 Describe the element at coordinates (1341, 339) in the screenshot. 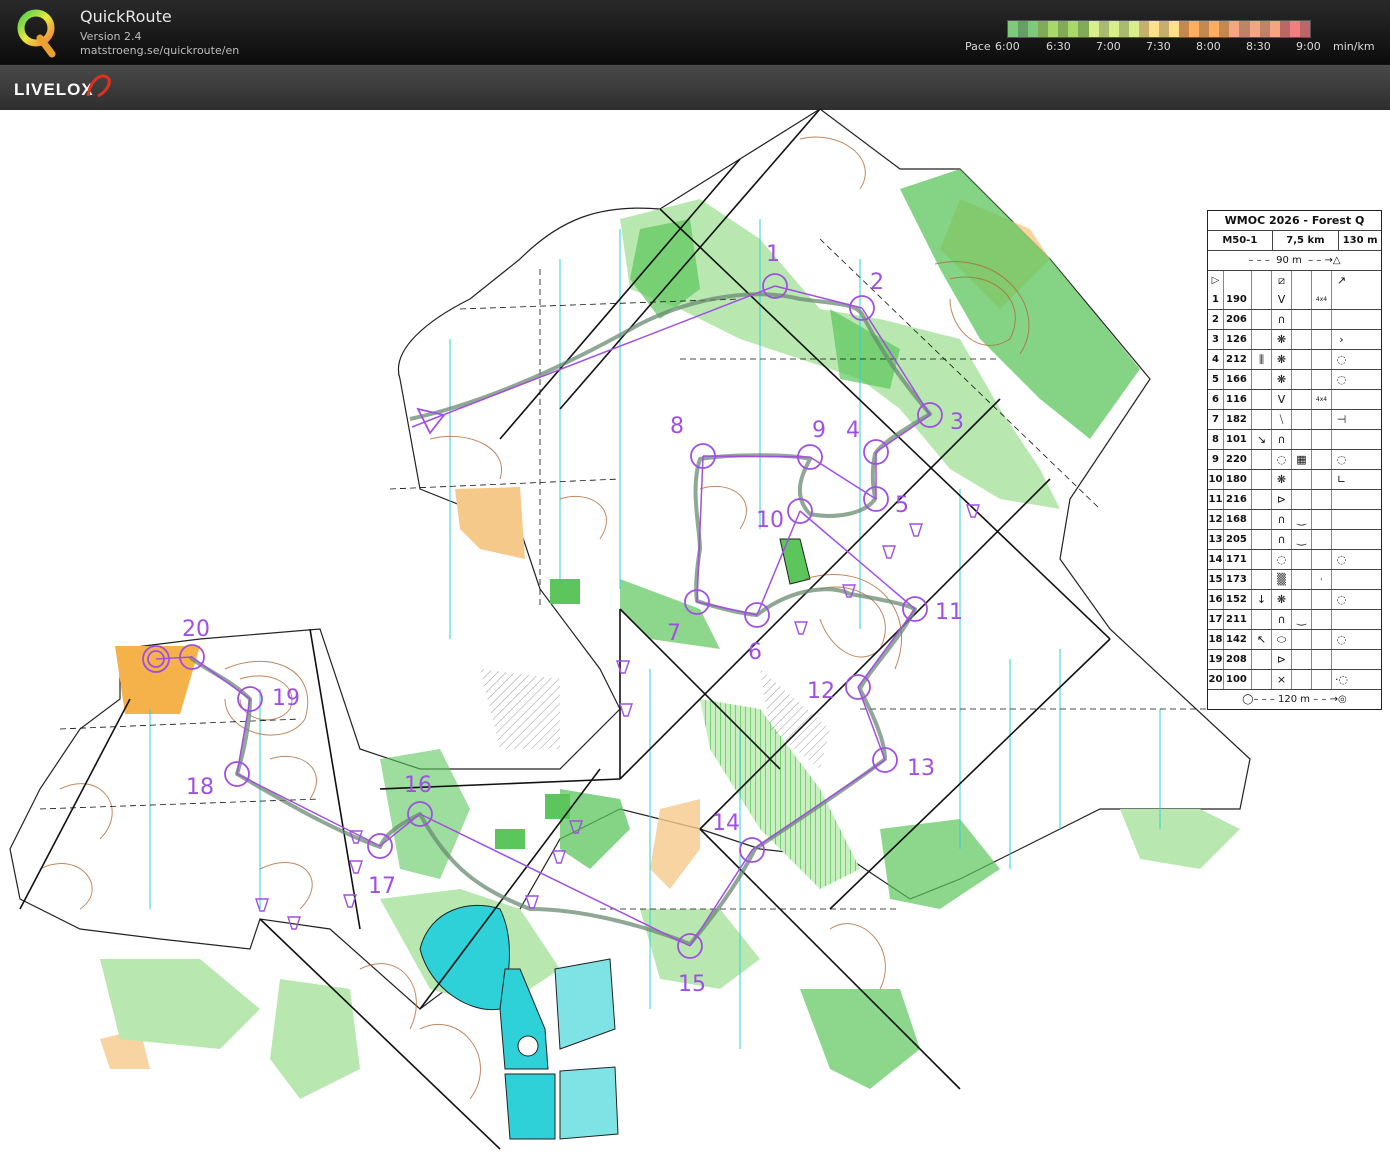

I see `location-icon: ›` at that location.